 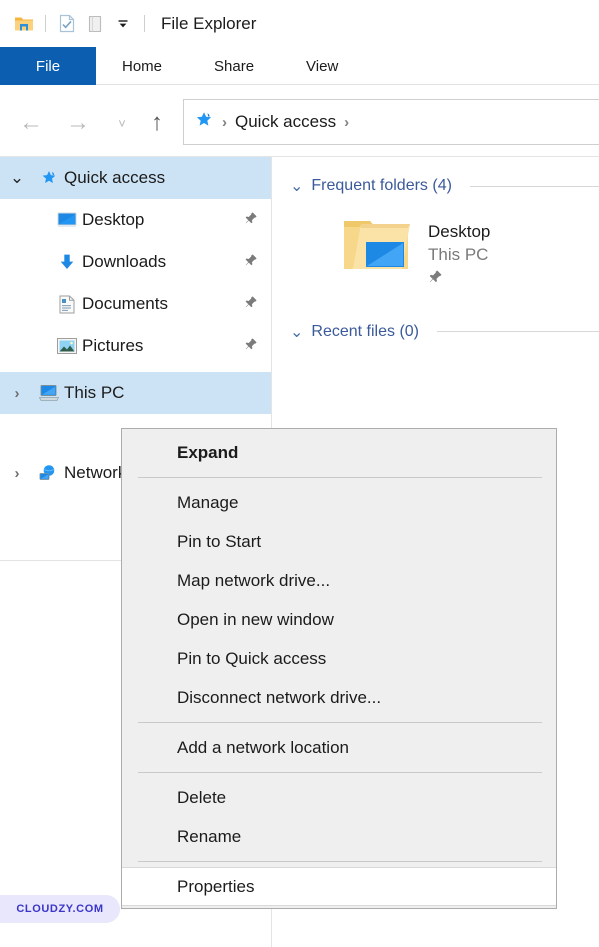 I want to click on title-divider, so click(x=144, y=23).